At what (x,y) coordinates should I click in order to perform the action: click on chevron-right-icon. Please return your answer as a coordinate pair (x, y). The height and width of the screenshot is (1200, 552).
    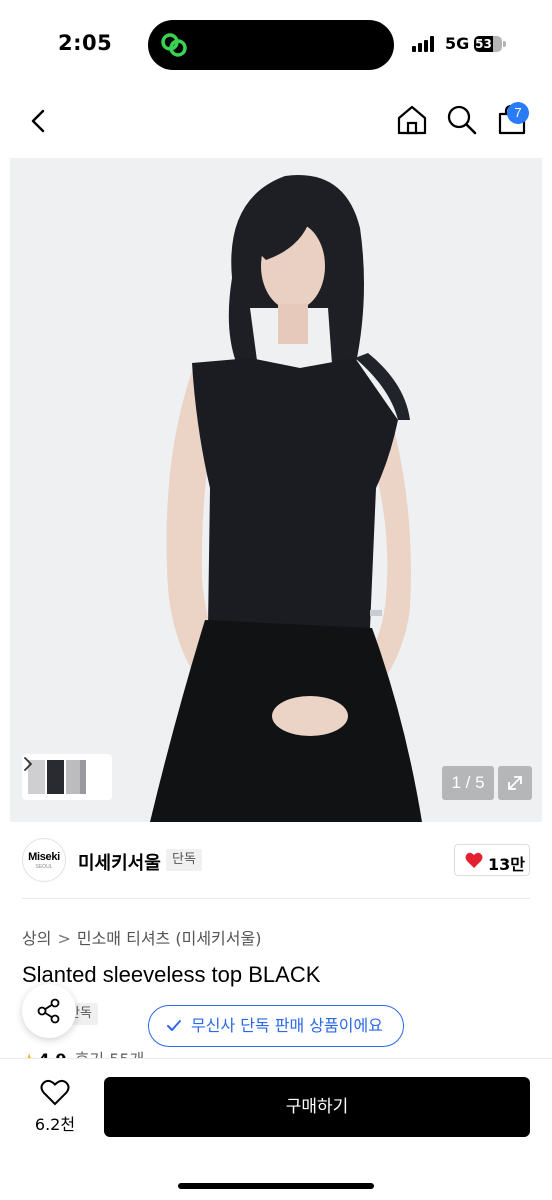
    Looking at the image, I should click on (28, 764).